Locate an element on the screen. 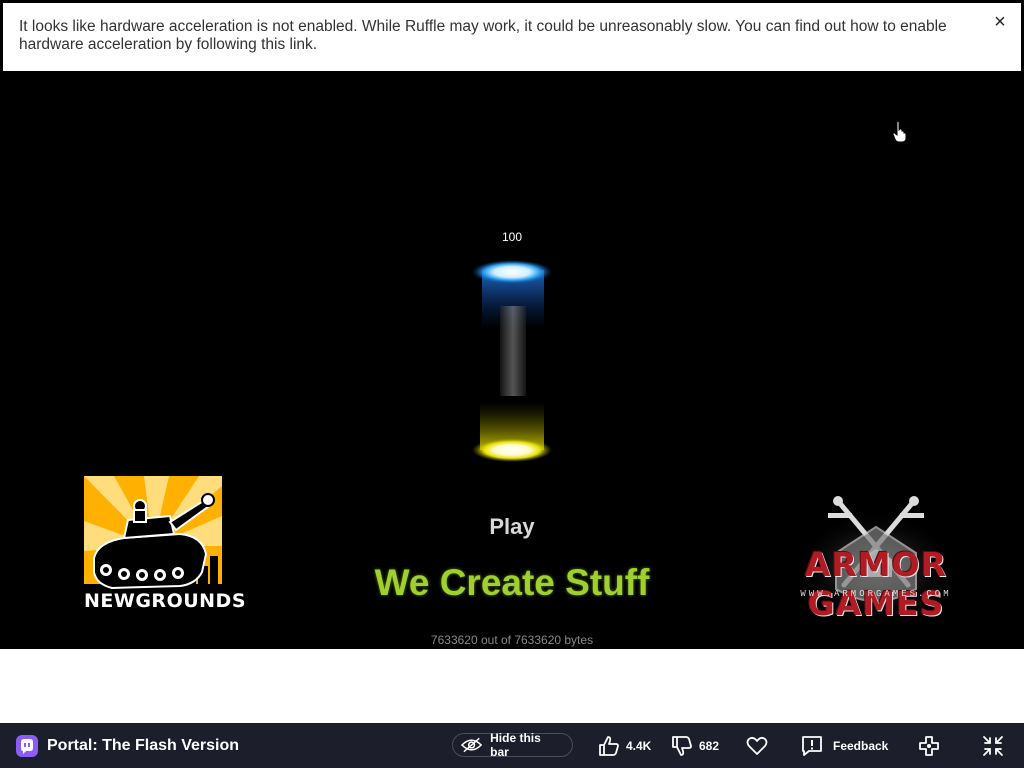 The width and height of the screenshot is (1024, 768). hide-bar-button: Hide this bar is located at coordinates (512, 745).